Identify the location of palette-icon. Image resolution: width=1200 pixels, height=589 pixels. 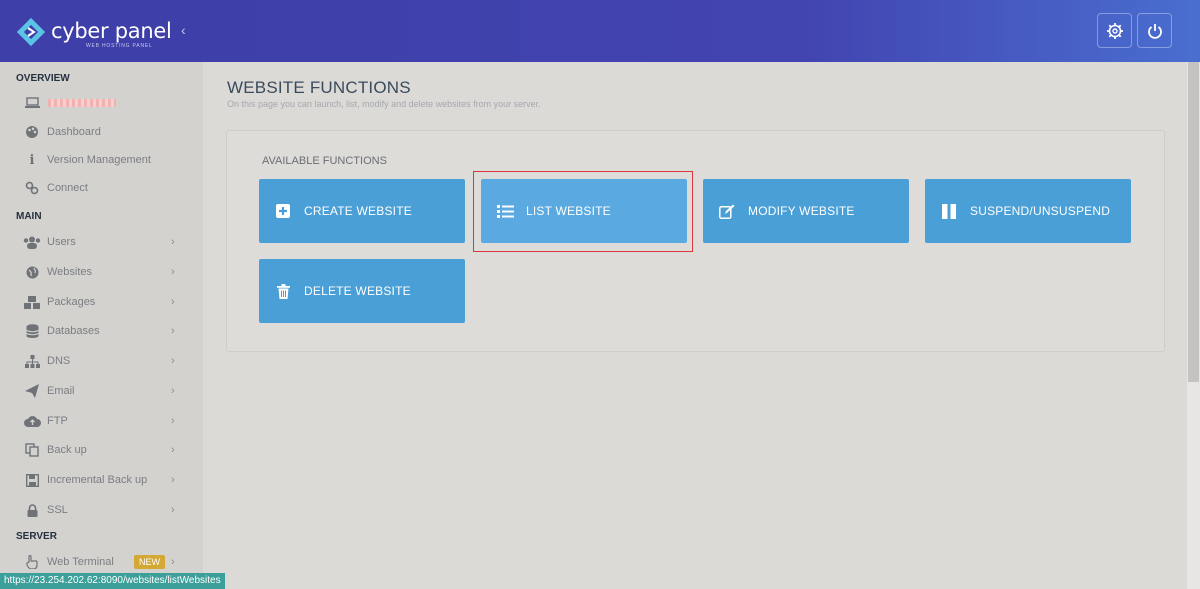
(32, 132).